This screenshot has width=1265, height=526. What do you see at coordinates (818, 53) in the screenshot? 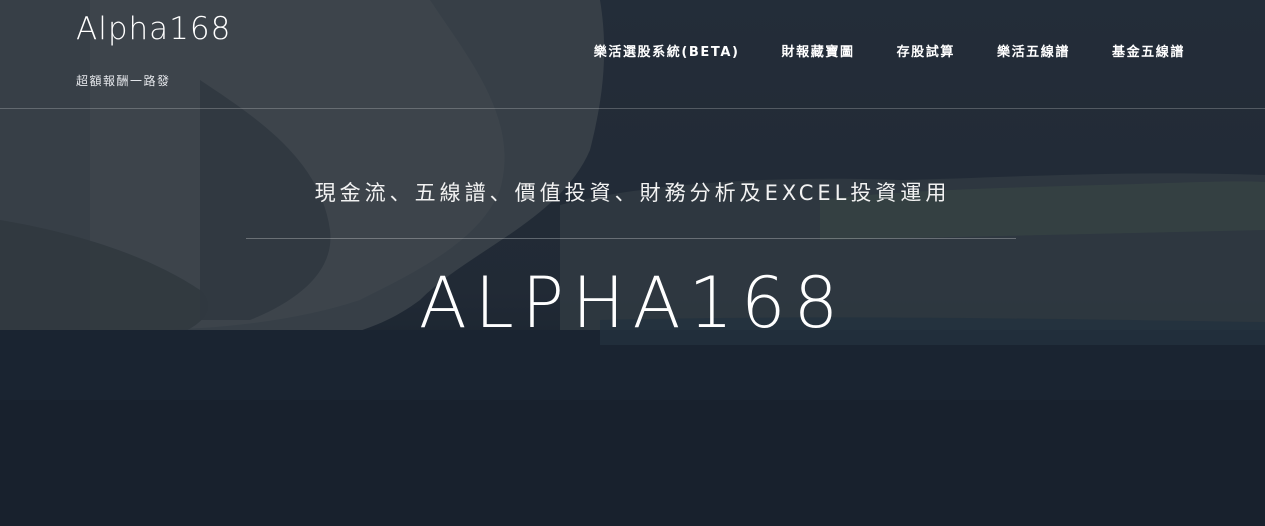
I see `nav-item-financial-map: 財報藏寶圖` at bounding box center [818, 53].